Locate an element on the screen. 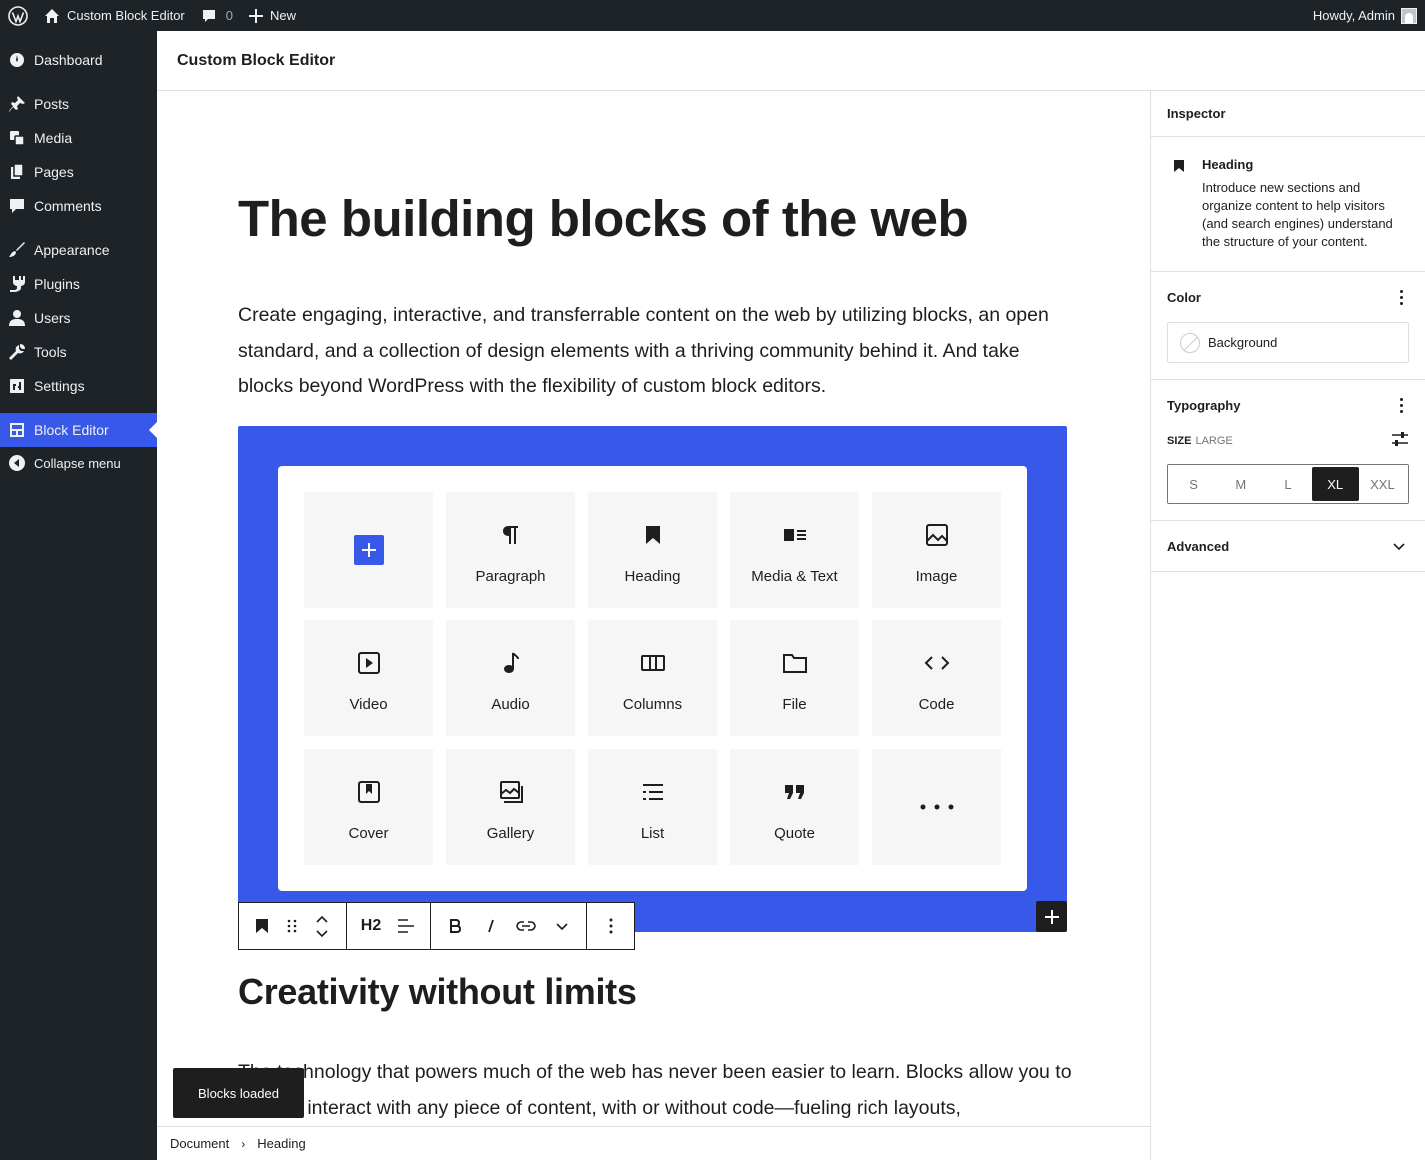  block-tile-cover: Cover is located at coordinates (368, 807).